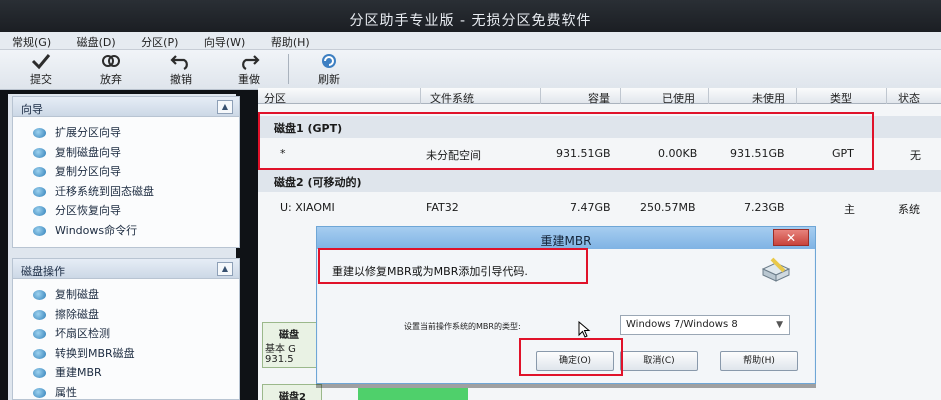 The image size is (941, 400). Describe the element at coordinates (776, 269) in the screenshot. I see `disk-repair-icon` at that location.